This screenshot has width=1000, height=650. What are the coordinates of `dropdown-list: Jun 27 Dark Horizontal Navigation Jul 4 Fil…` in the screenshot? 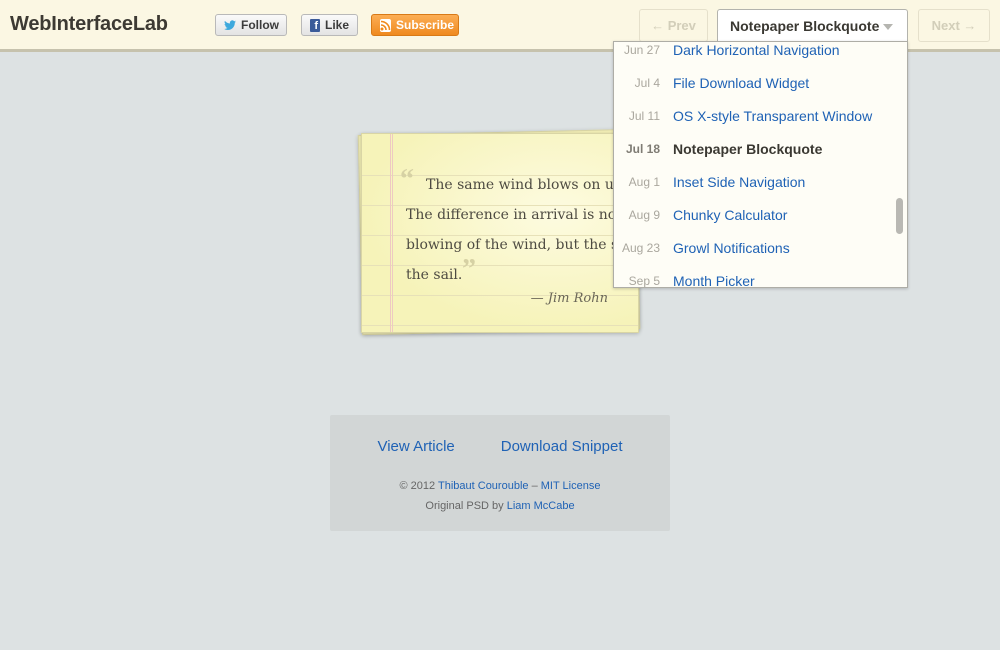 It's located at (754, 164).